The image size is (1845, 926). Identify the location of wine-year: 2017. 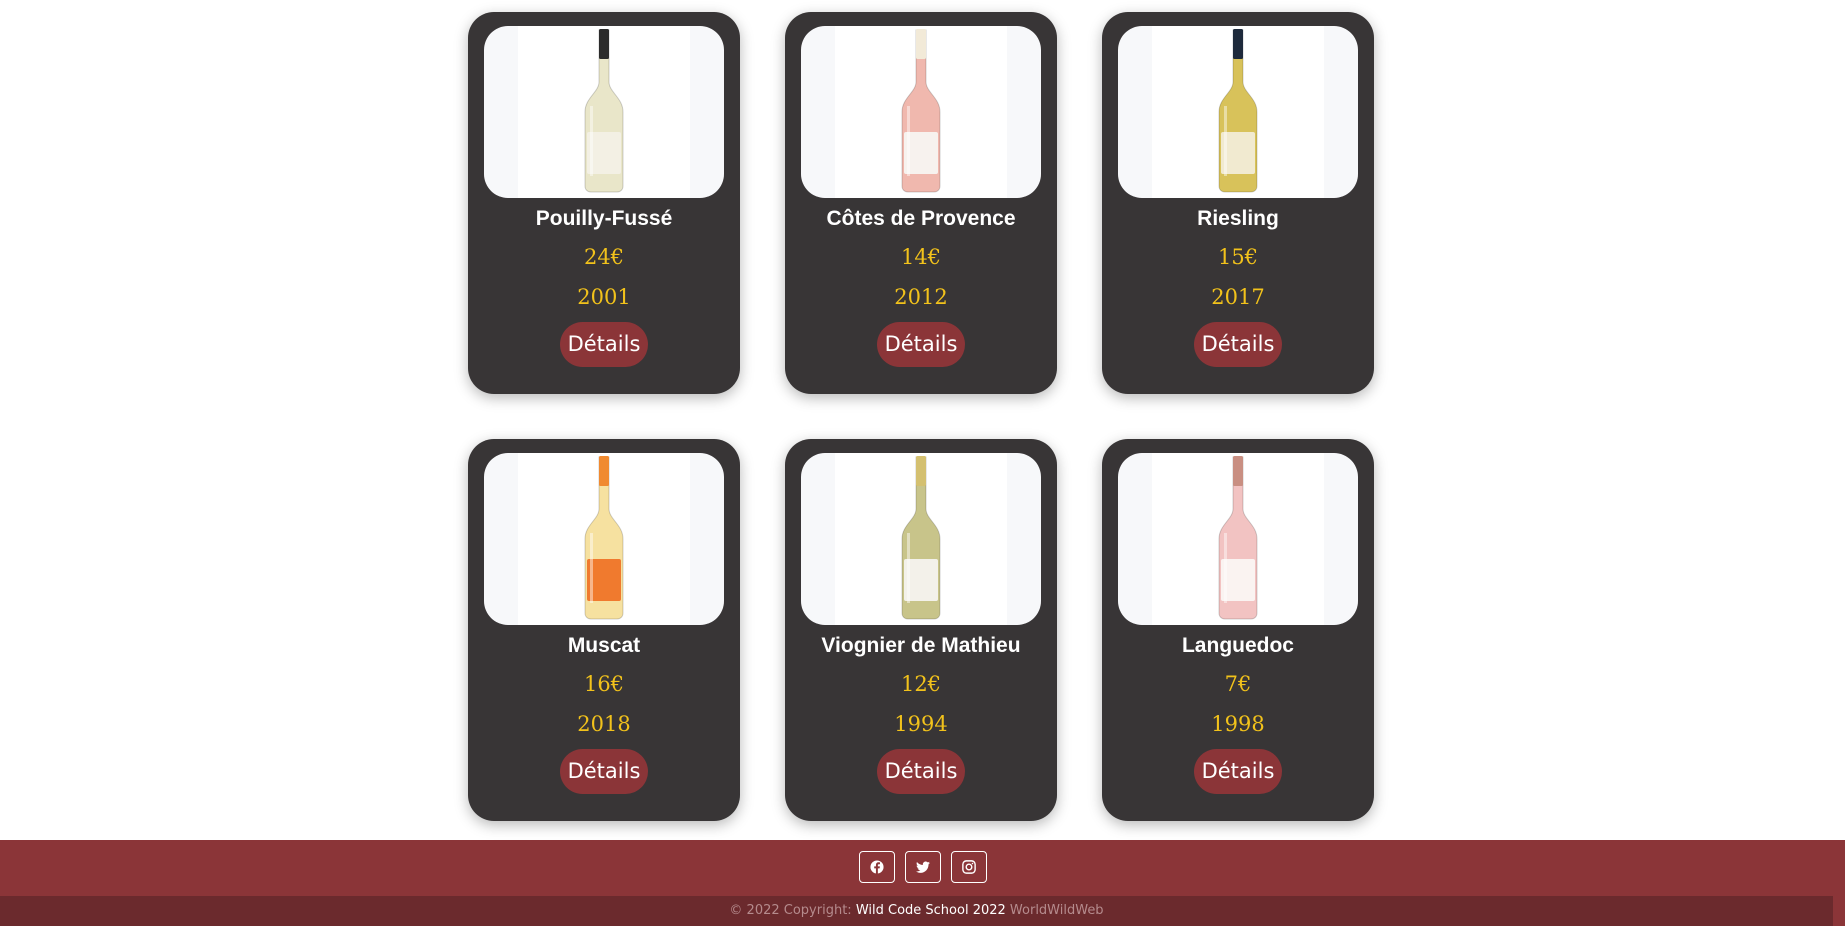
(1238, 297).